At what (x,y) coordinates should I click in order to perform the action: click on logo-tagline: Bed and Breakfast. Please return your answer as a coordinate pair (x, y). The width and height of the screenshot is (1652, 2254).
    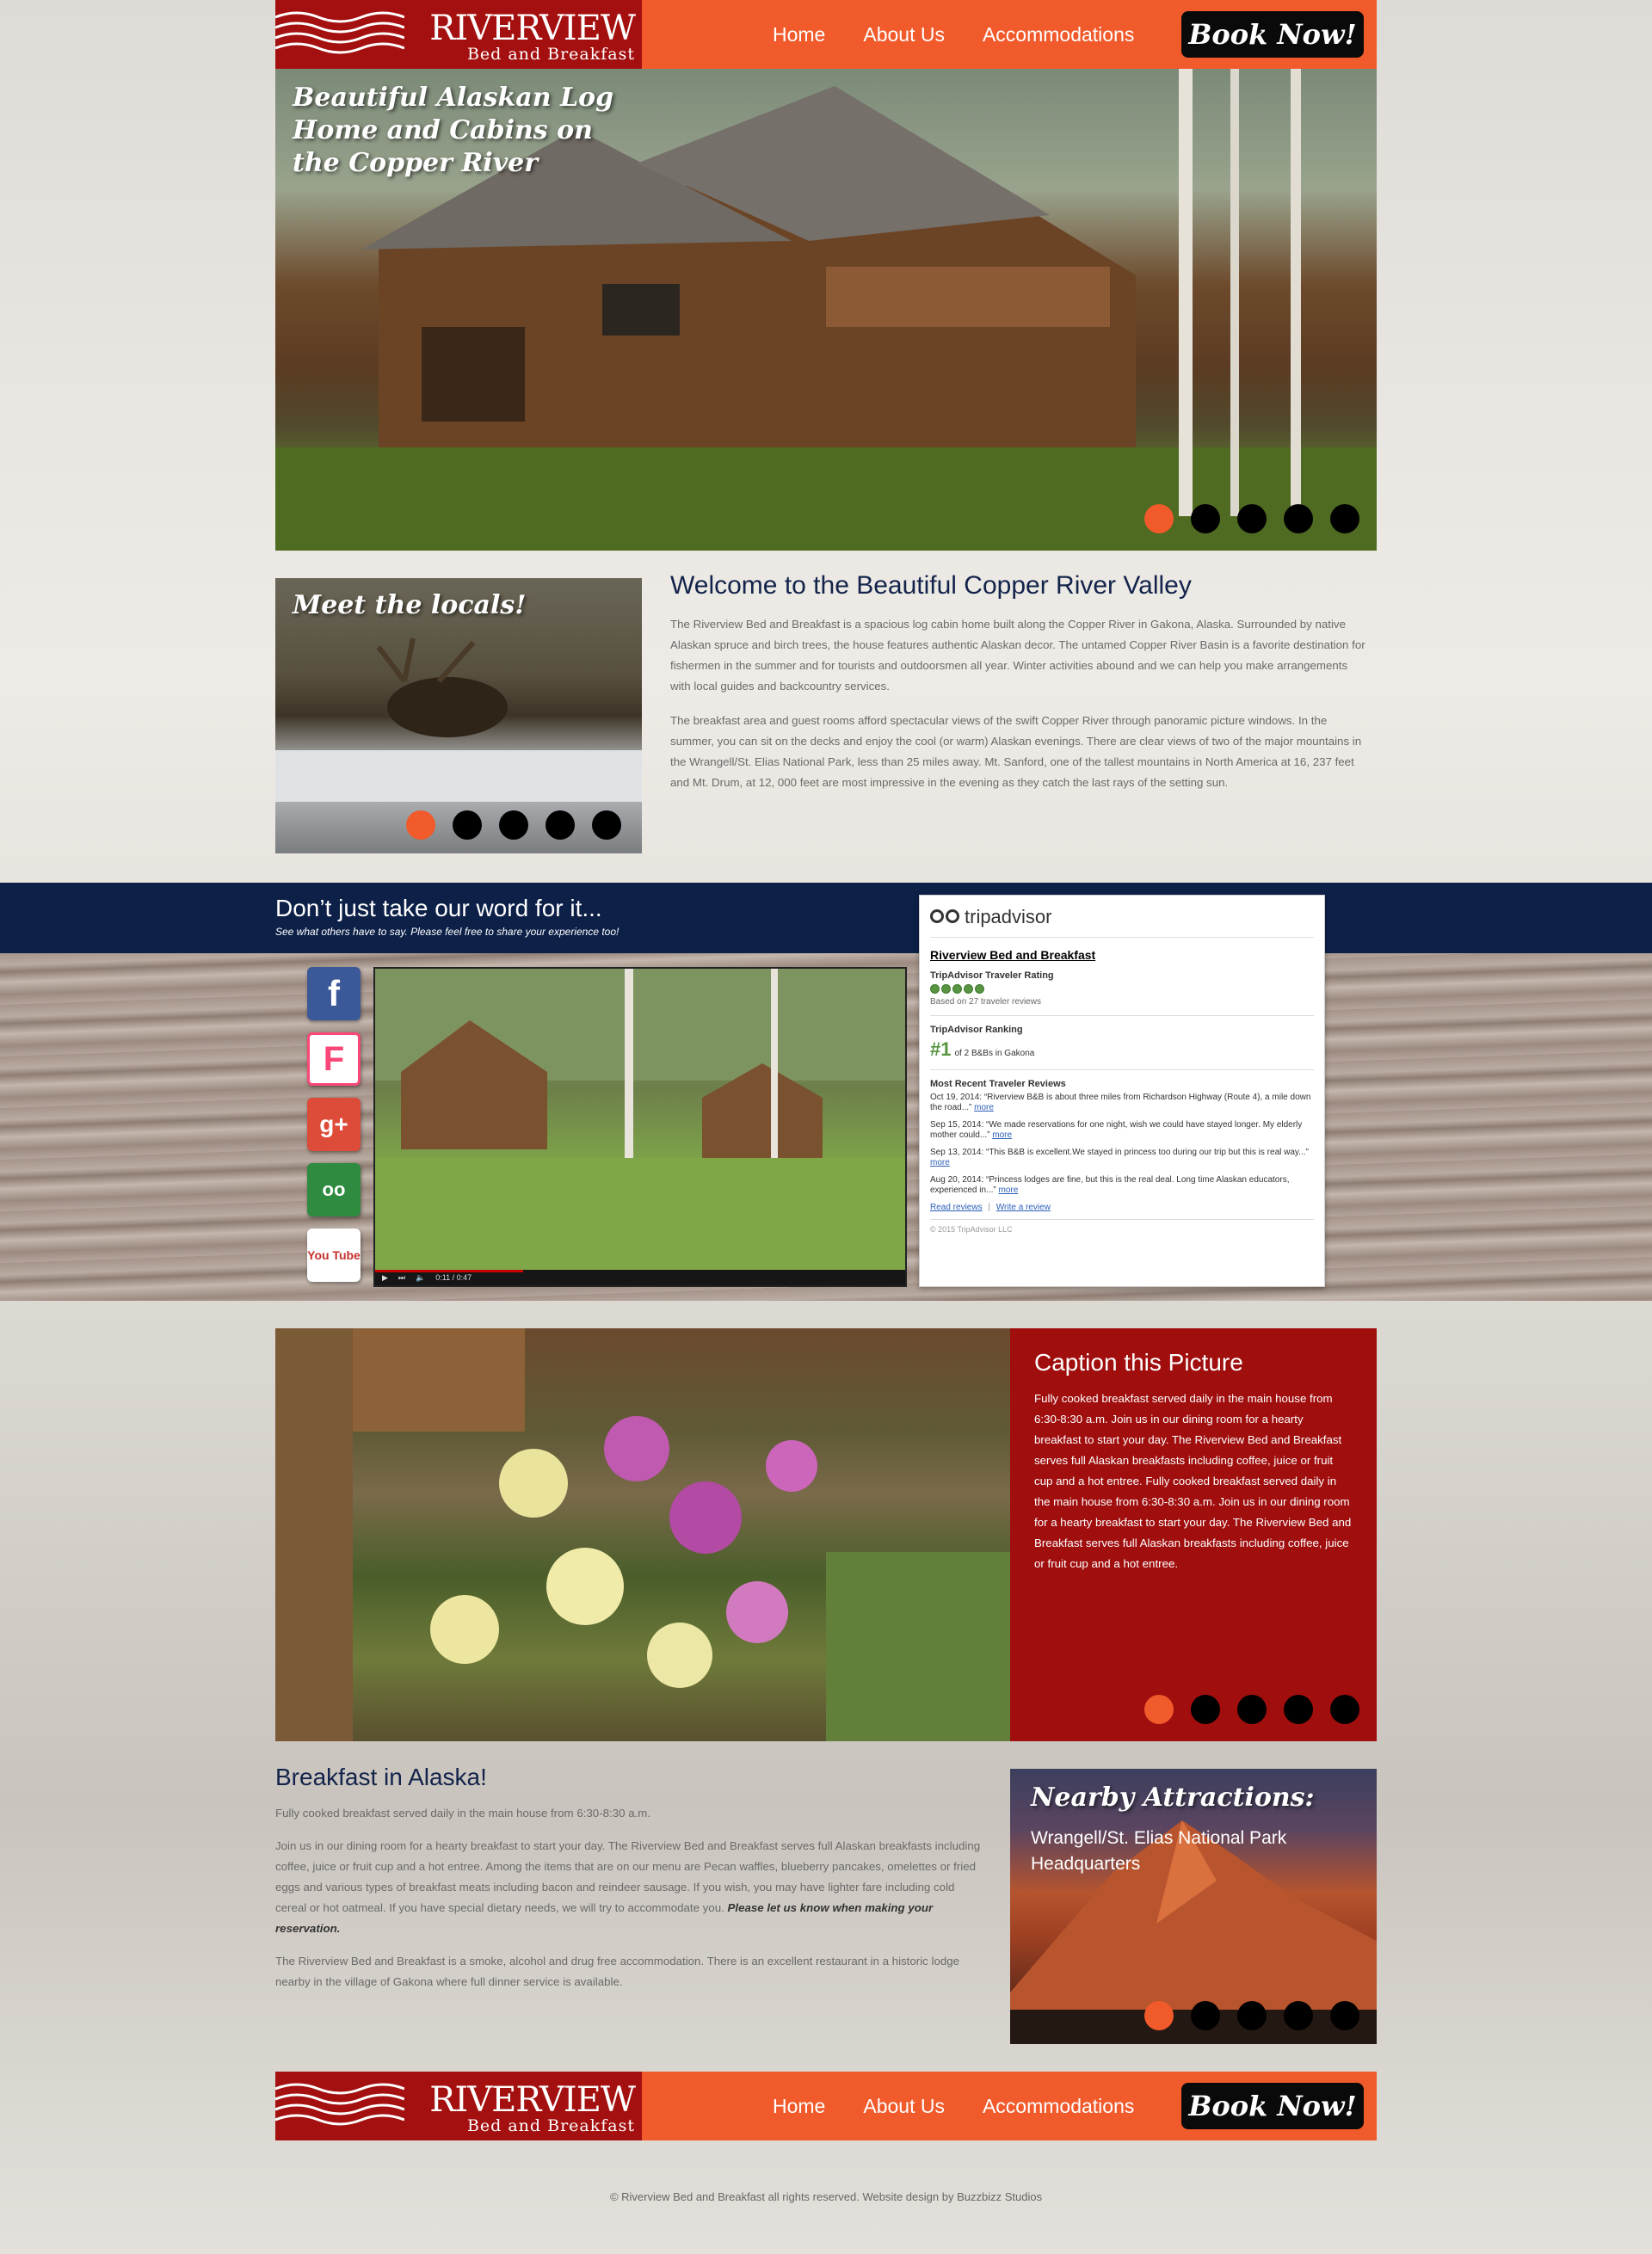
    Looking at the image, I should click on (550, 54).